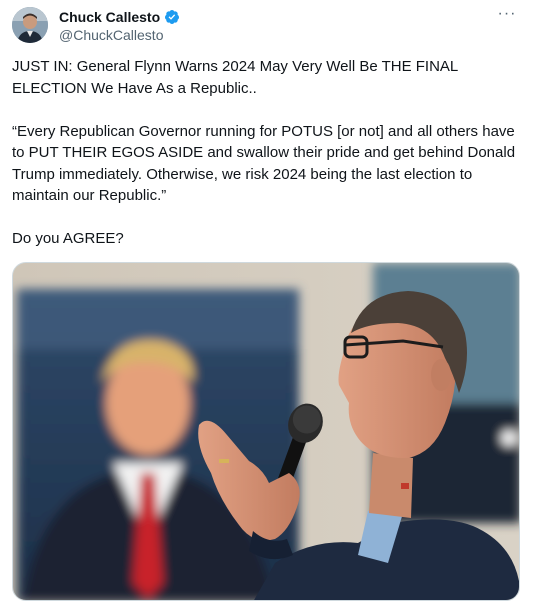 Image resolution: width=533 pixels, height=609 pixels. I want to click on user-avatar-icon, so click(30, 25).